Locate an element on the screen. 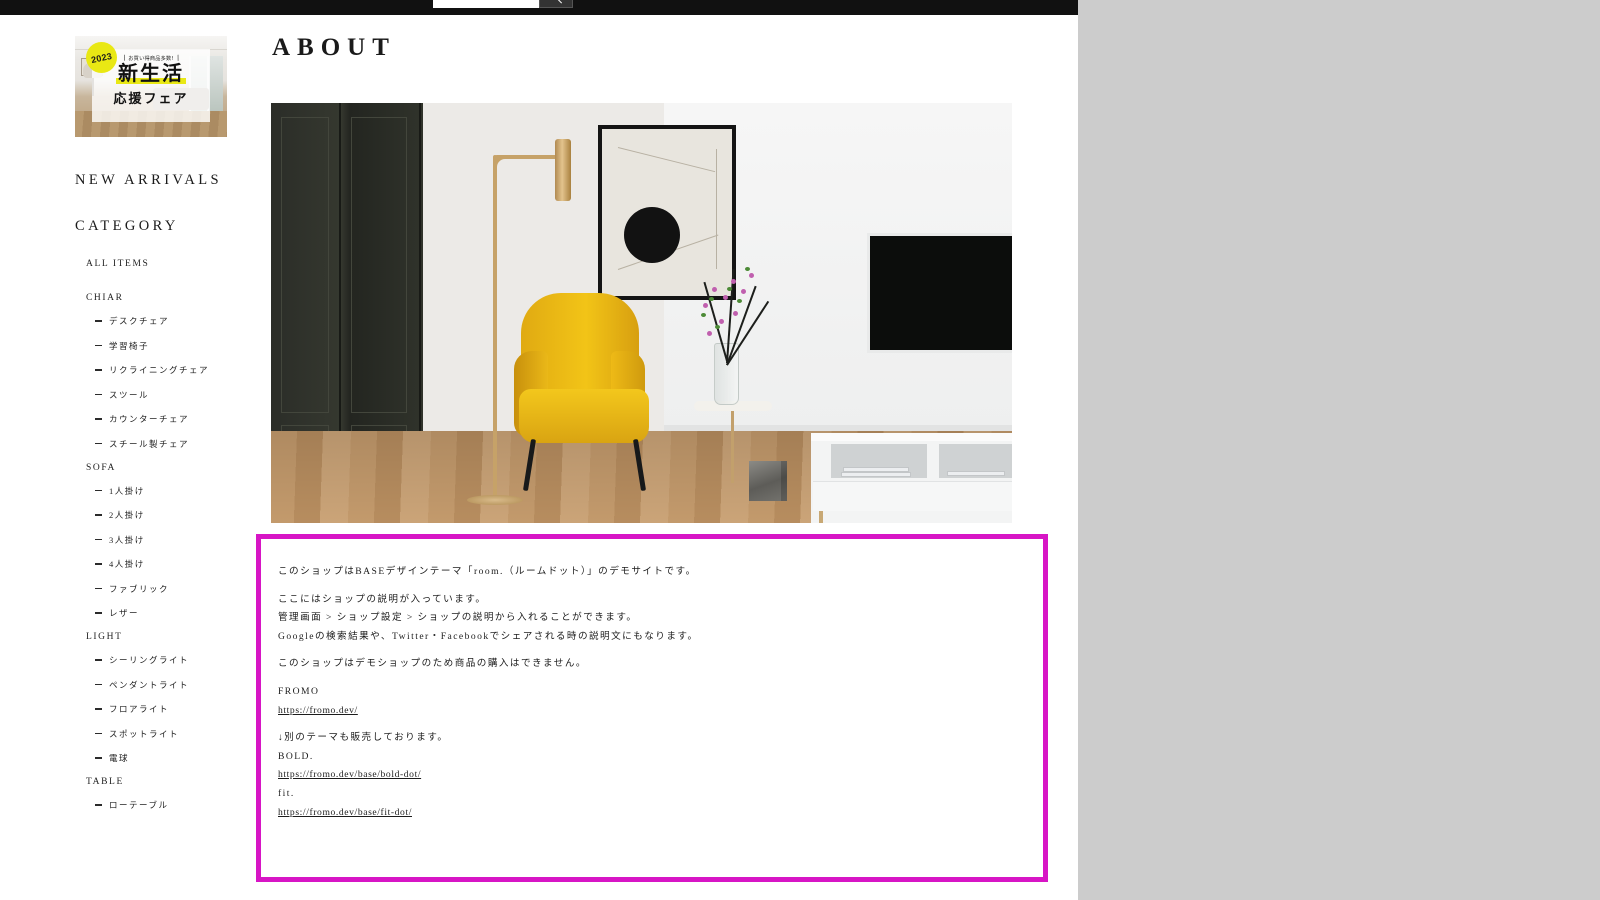 This screenshot has height=900, width=1600. subcategory-sofa-4: ファブリック is located at coordinates (165, 589).